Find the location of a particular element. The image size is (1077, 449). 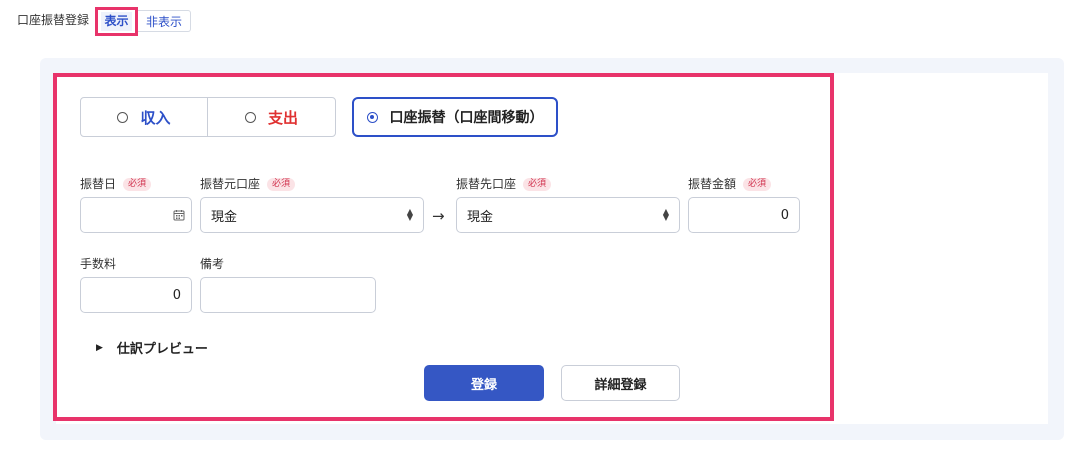

show-toggle-button: 表示 is located at coordinates (116, 21).